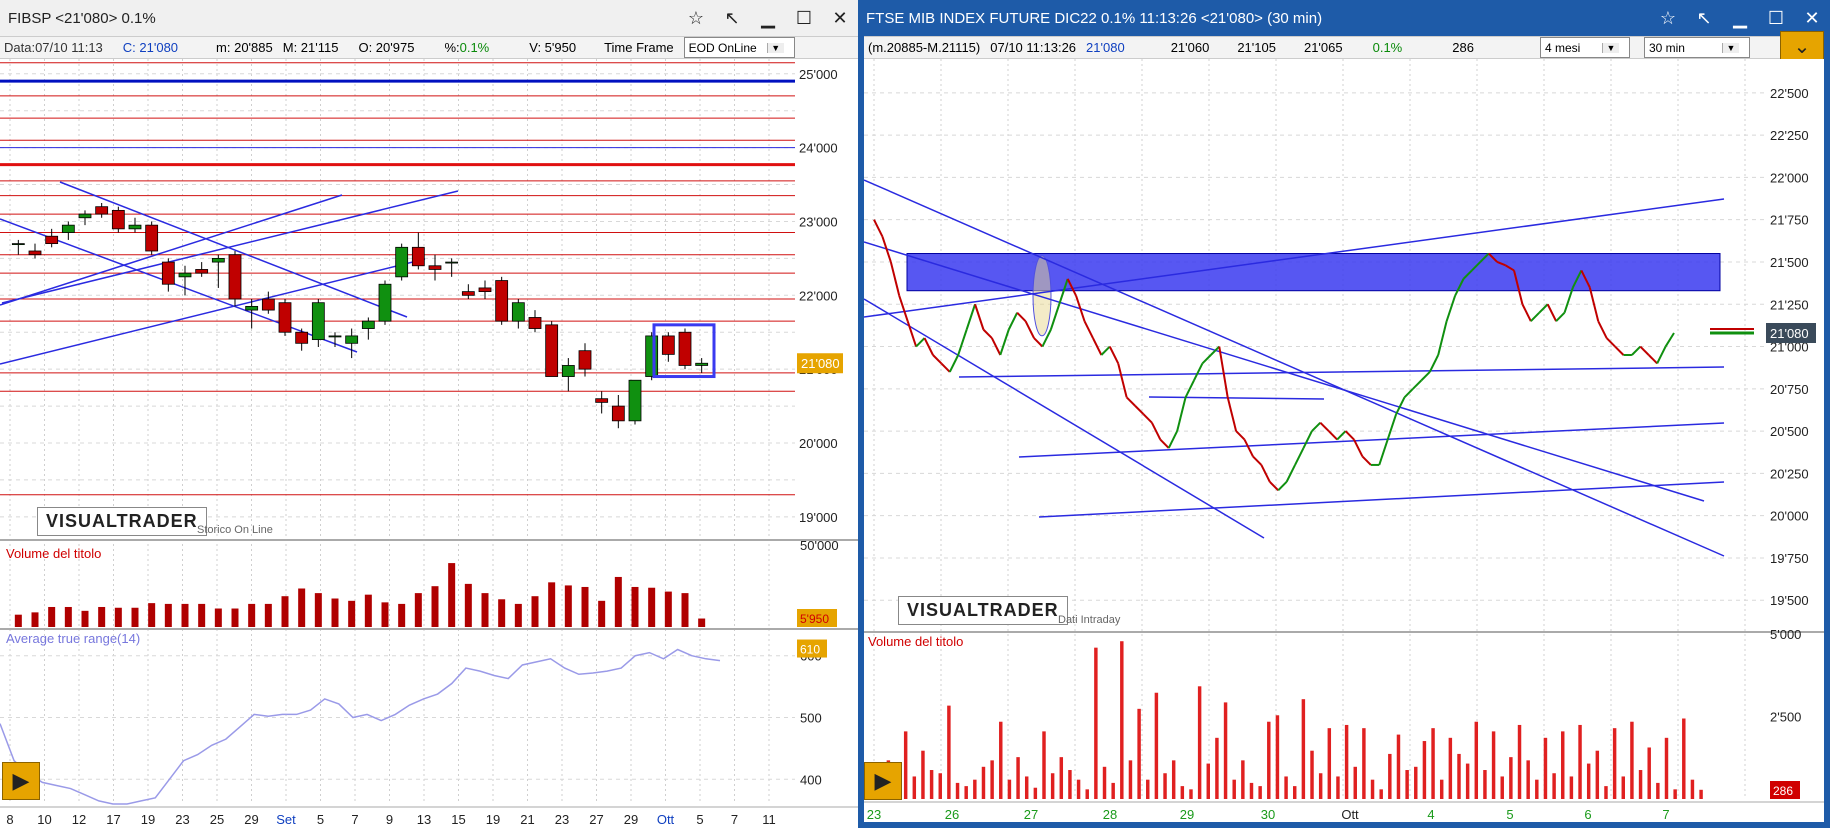 This screenshot has width=1830, height=828. Describe the element at coordinates (952, 814) in the screenshot. I see `x-tick-label: 26` at that location.